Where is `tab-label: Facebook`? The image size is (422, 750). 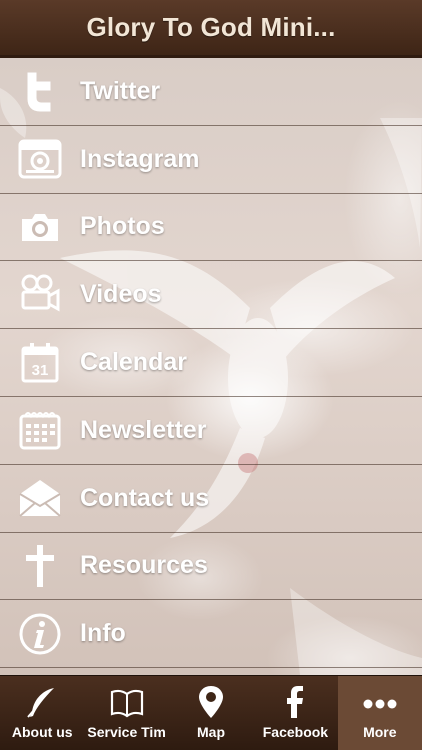 tab-label: Facebook is located at coordinates (295, 732).